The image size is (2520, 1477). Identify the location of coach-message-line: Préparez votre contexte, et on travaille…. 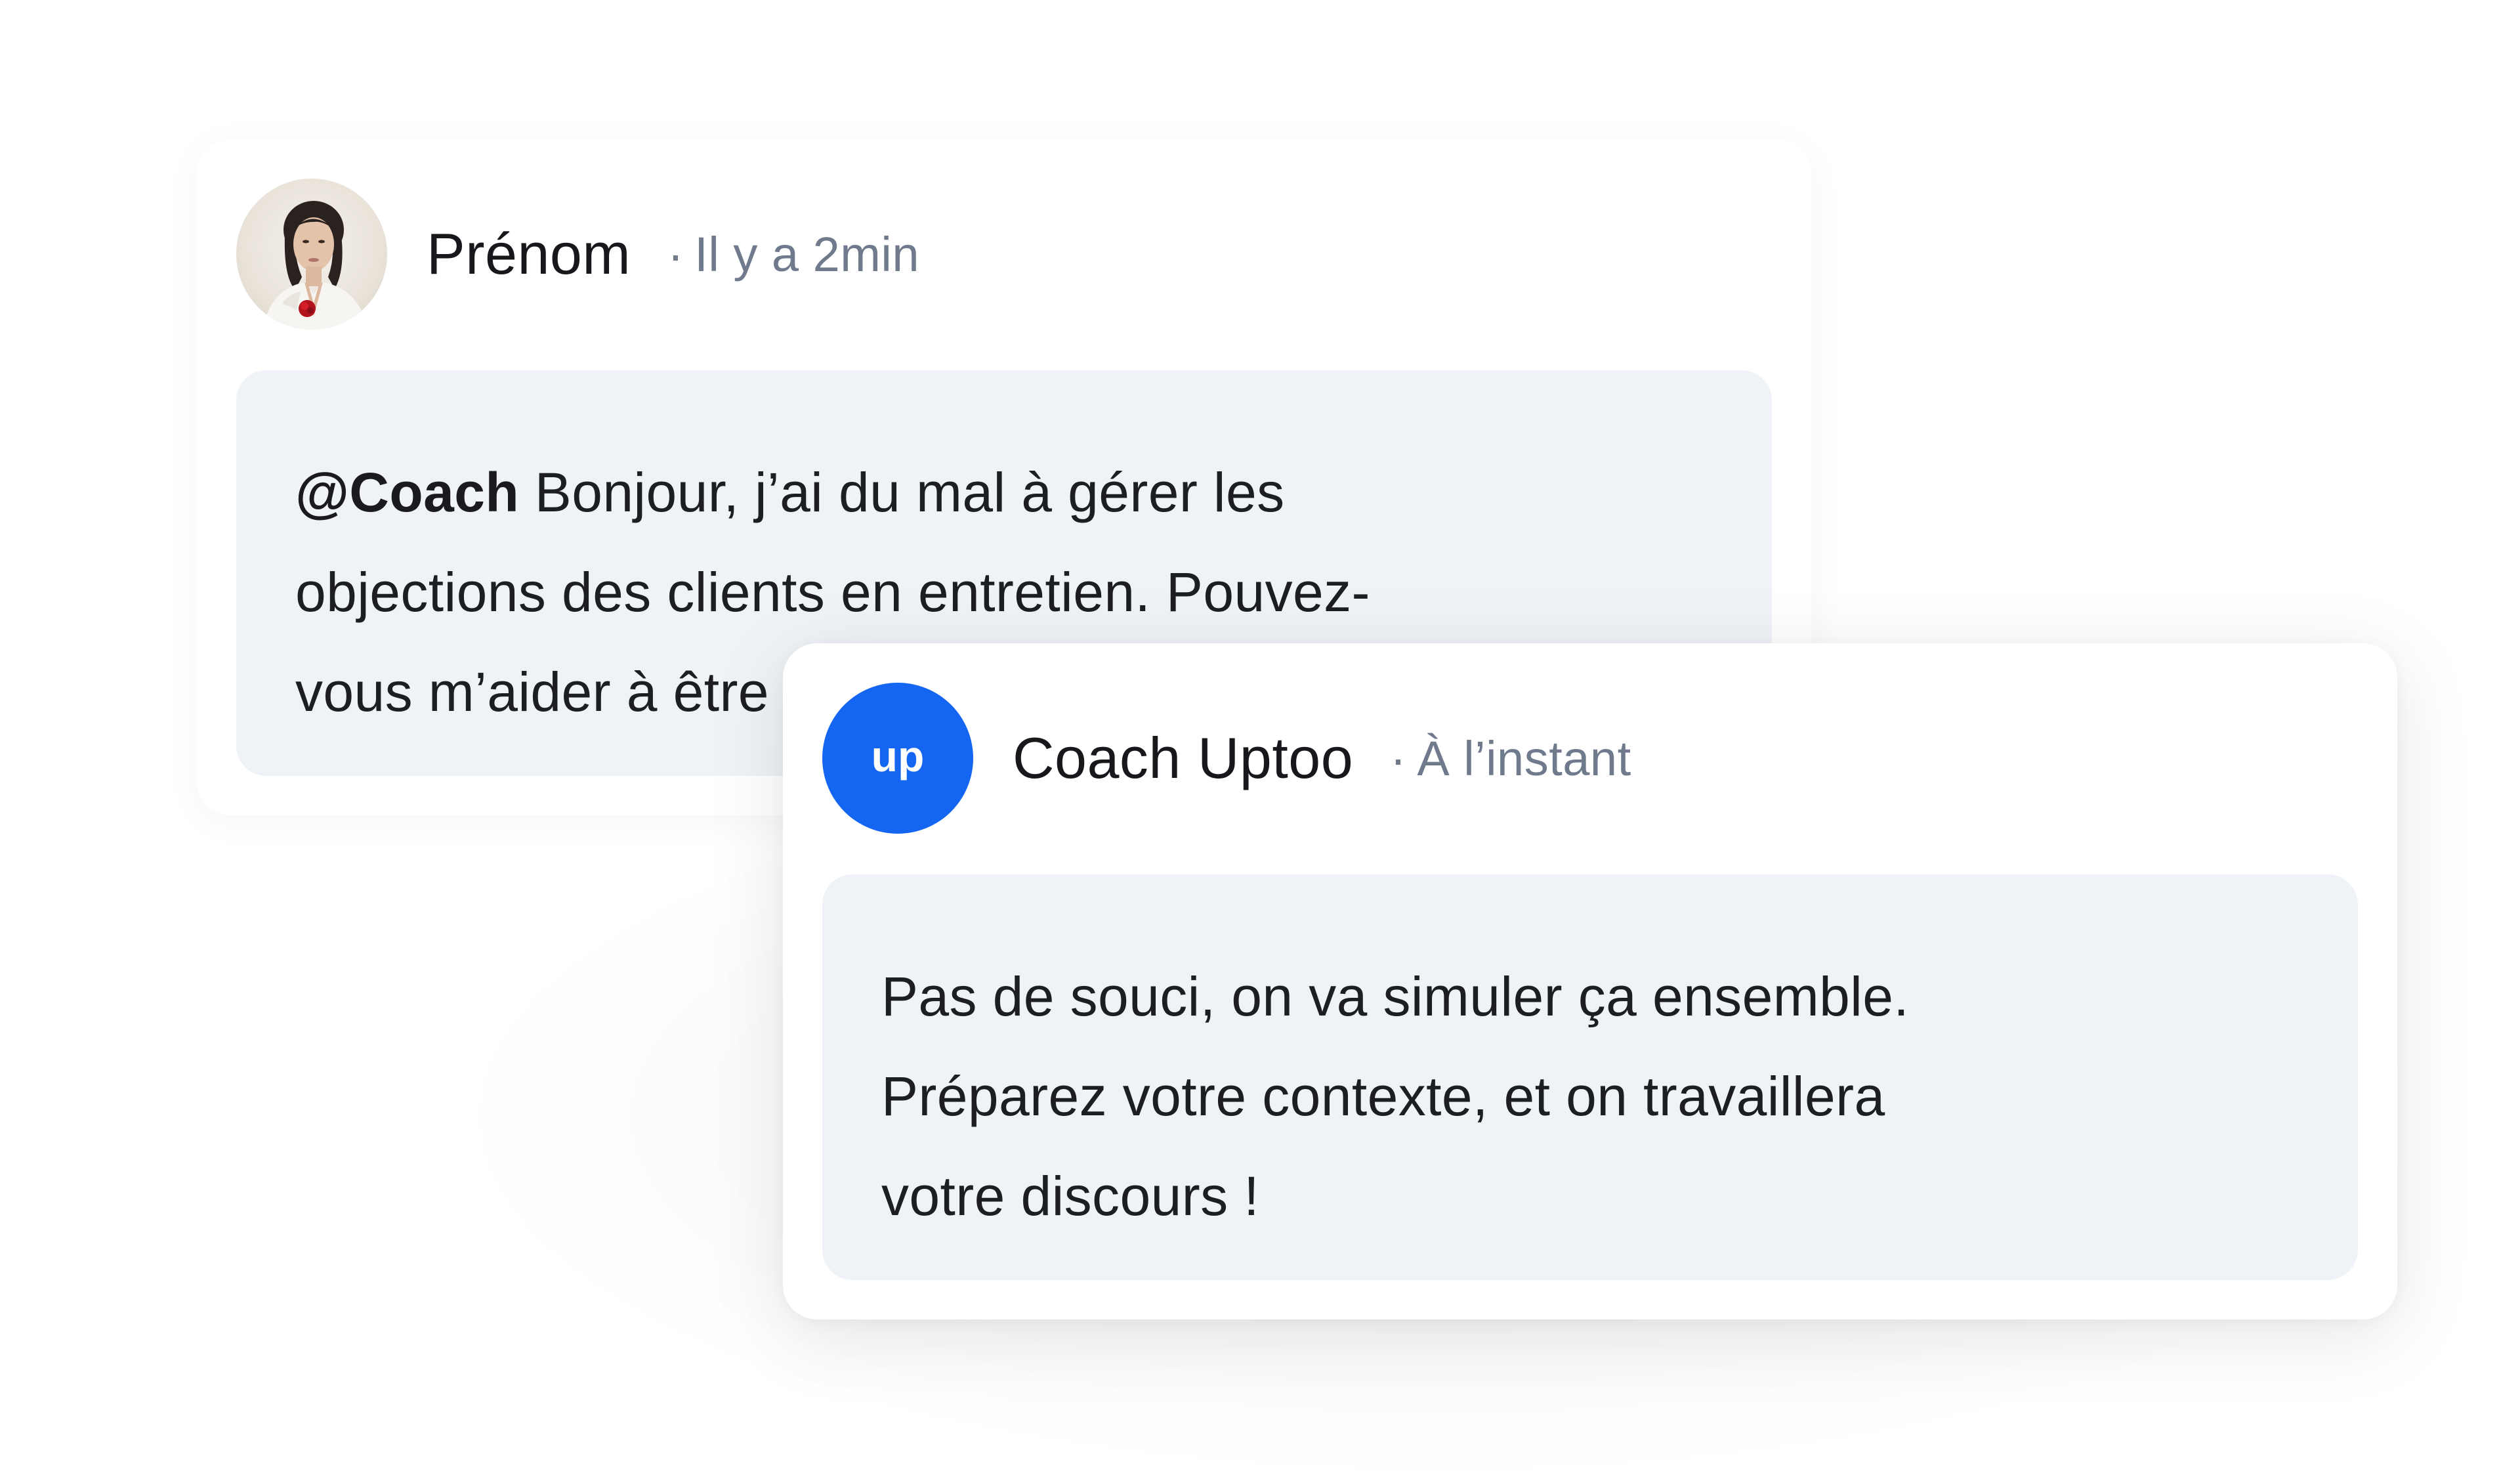
(1383, 1096).